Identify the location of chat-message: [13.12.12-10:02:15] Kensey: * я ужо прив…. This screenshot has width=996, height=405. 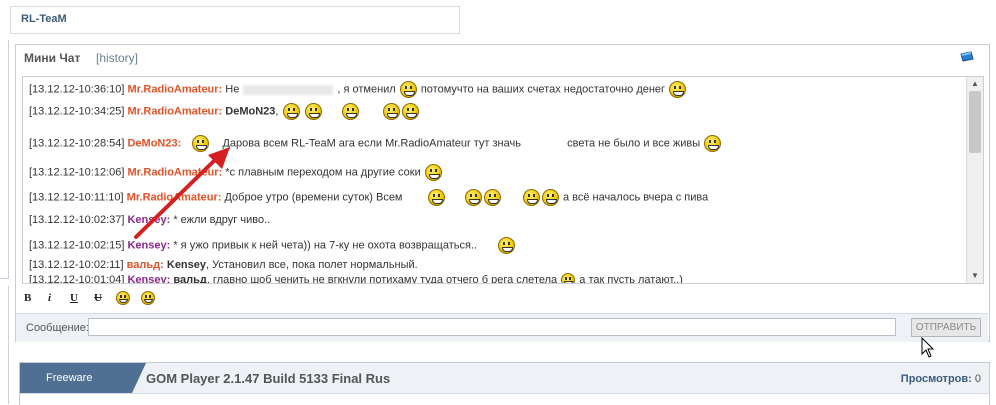
(272, 245).